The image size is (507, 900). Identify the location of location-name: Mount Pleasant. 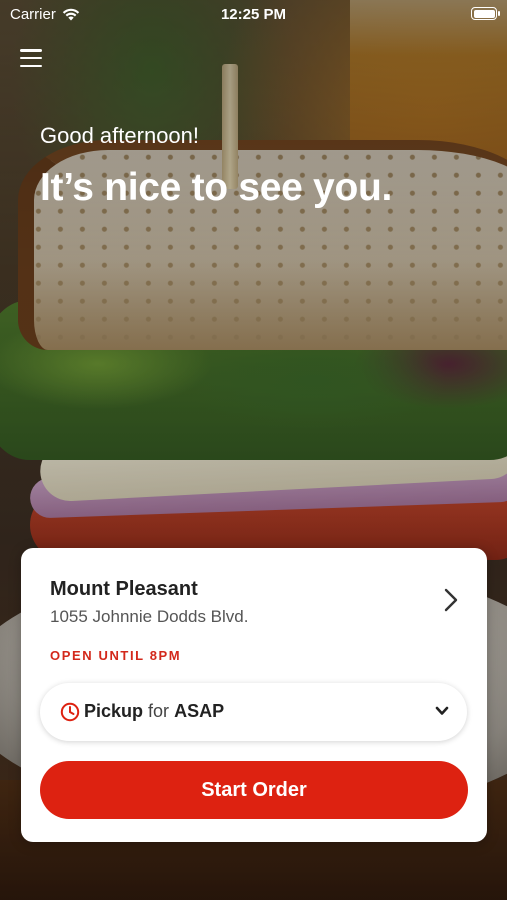
(124, 589).